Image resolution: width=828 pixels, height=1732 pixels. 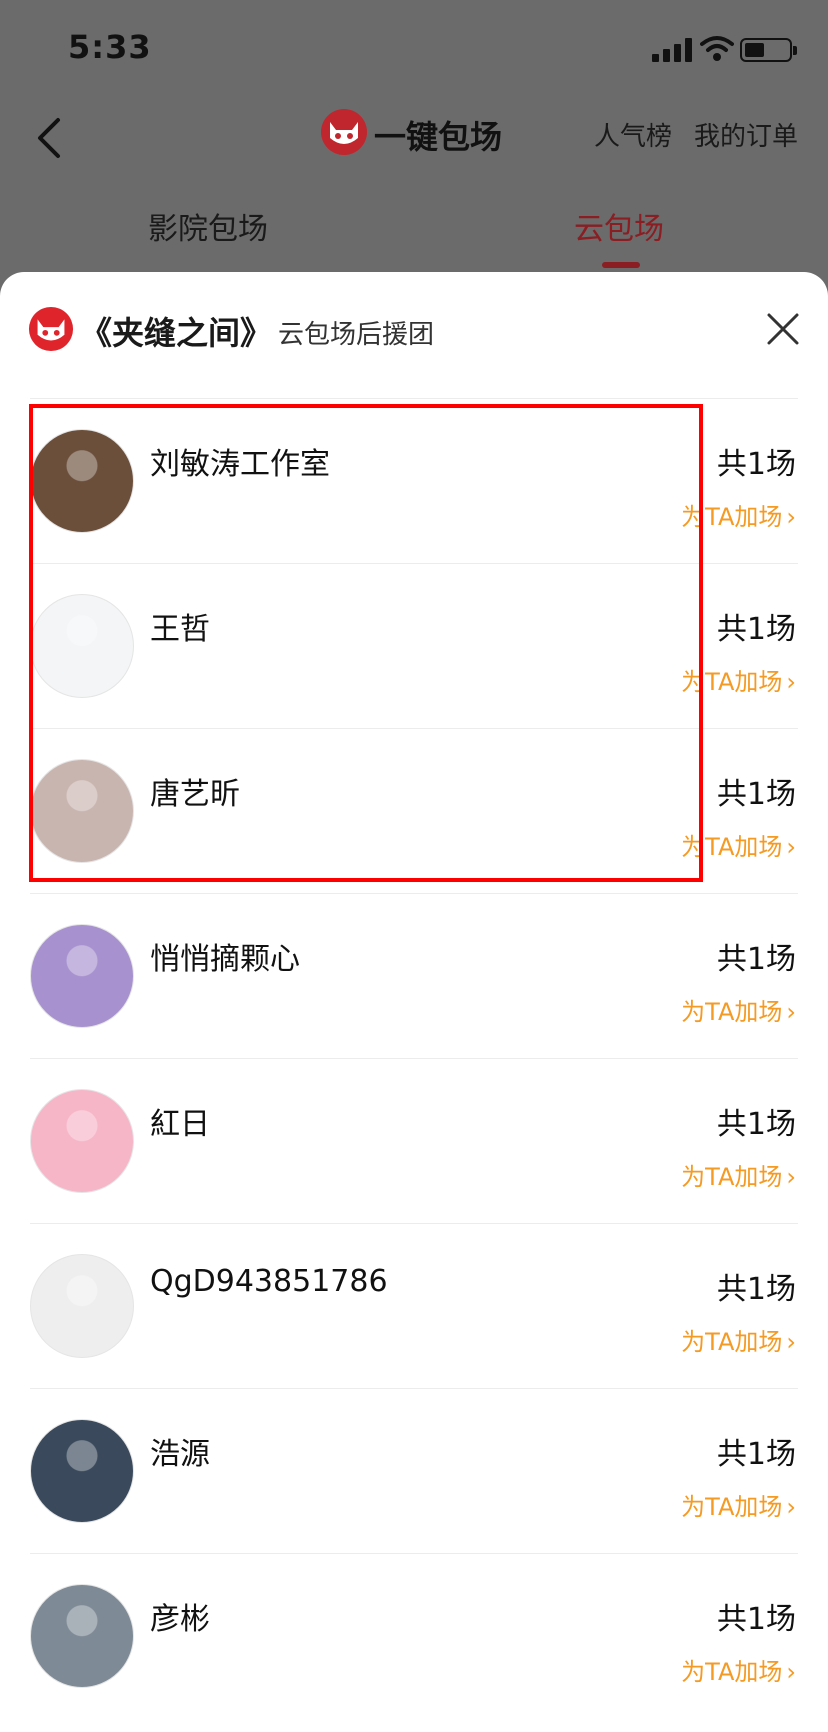 I want to click on movie-title: 《夹缝之间》, so click(x=176, y=333).